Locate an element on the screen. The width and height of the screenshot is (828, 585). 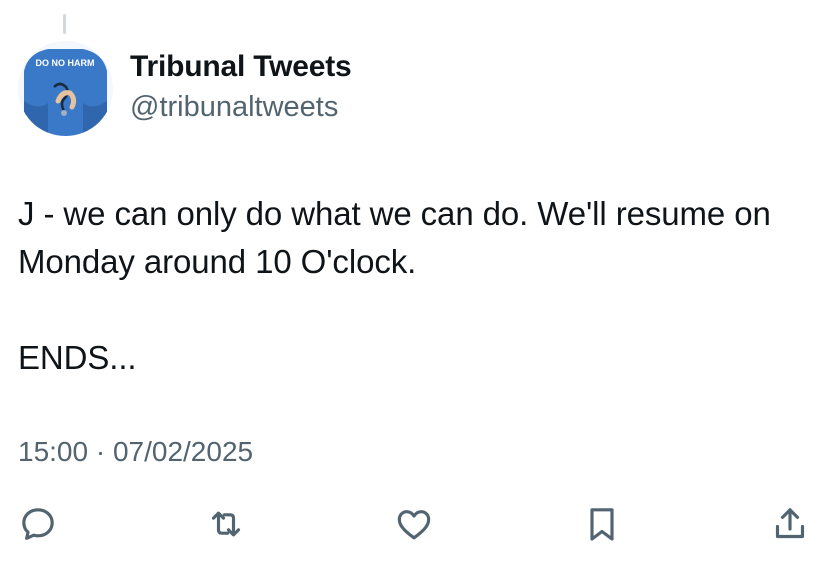
bookmark-button is located at coordinates (602, 524).